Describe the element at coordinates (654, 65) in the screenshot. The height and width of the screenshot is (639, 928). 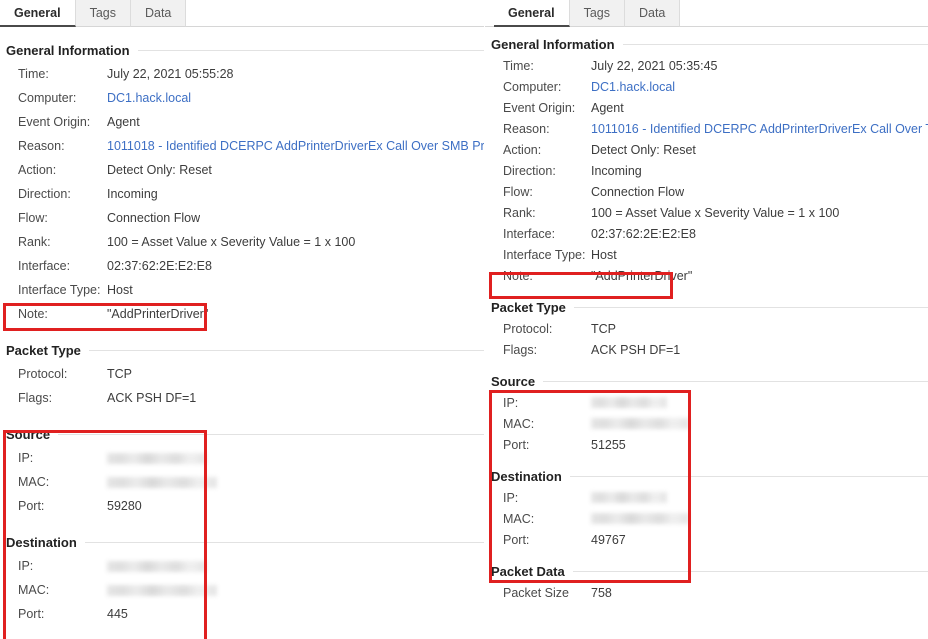
I see `row-value: July 22, 2021 05:35:45` at that location.